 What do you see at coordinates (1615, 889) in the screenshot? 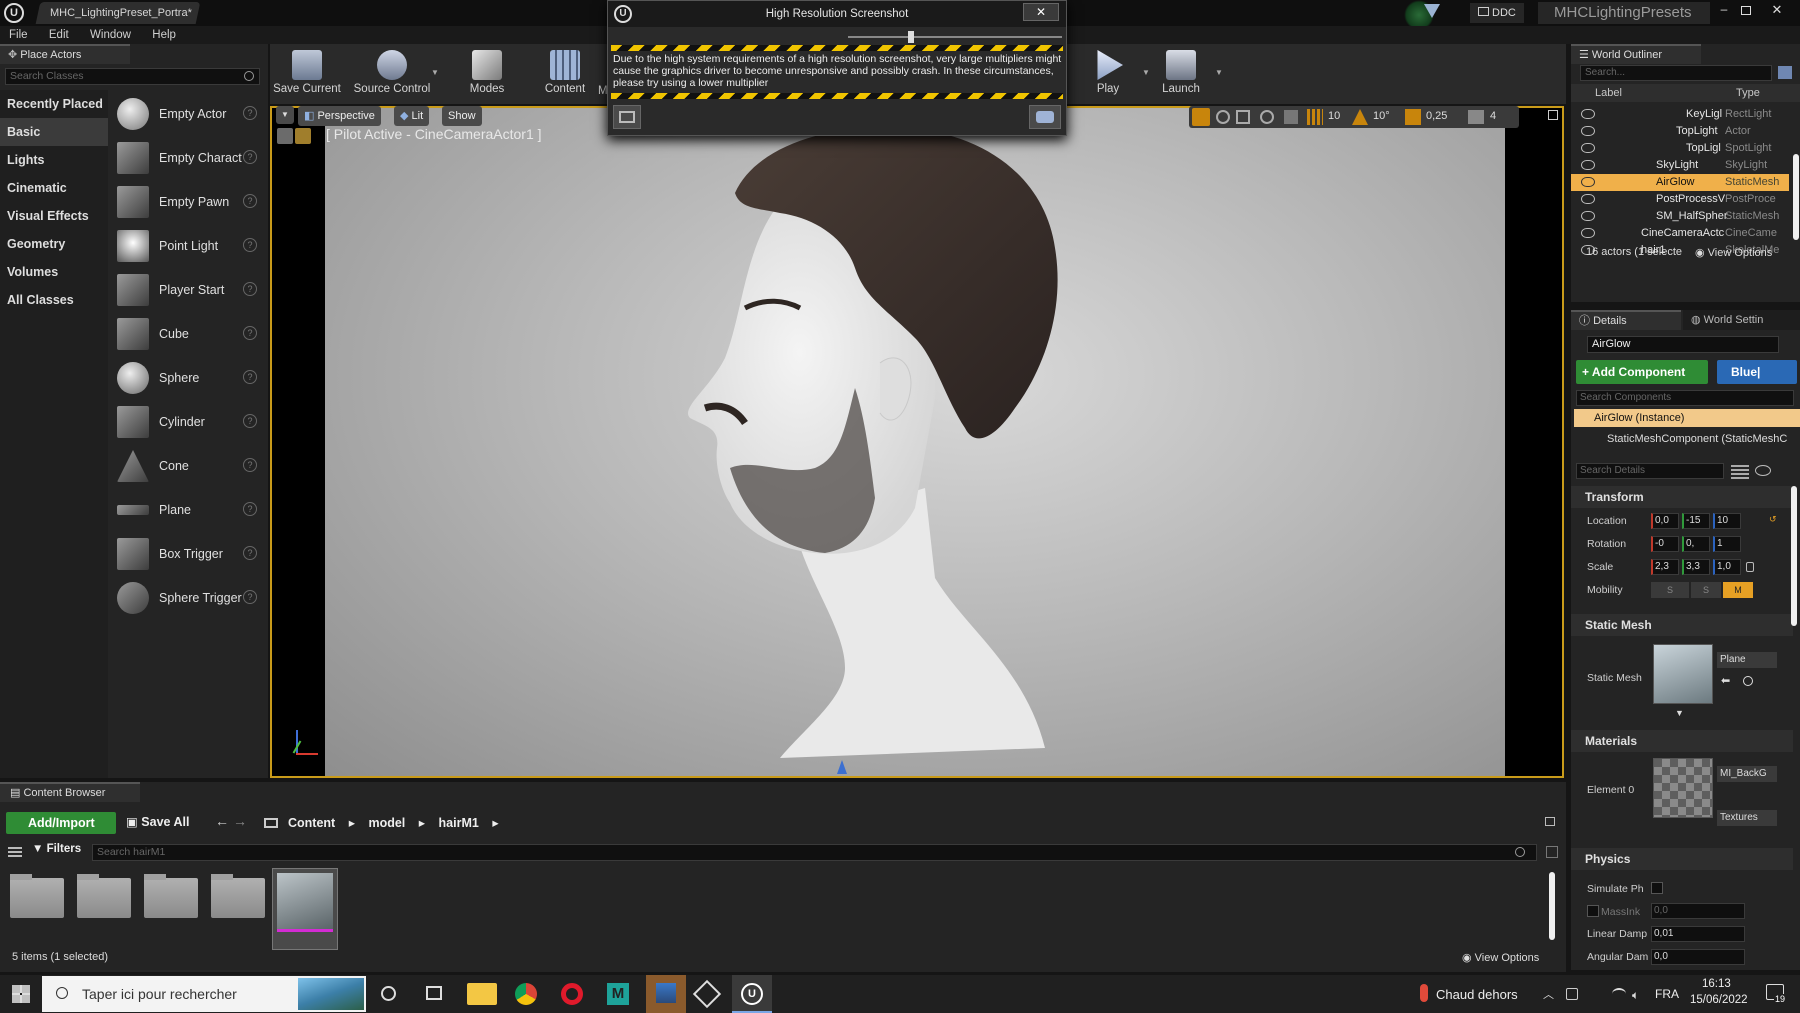
I see `simulate-physics-label: Simulate Ph` at bounding box center [1615, 889].